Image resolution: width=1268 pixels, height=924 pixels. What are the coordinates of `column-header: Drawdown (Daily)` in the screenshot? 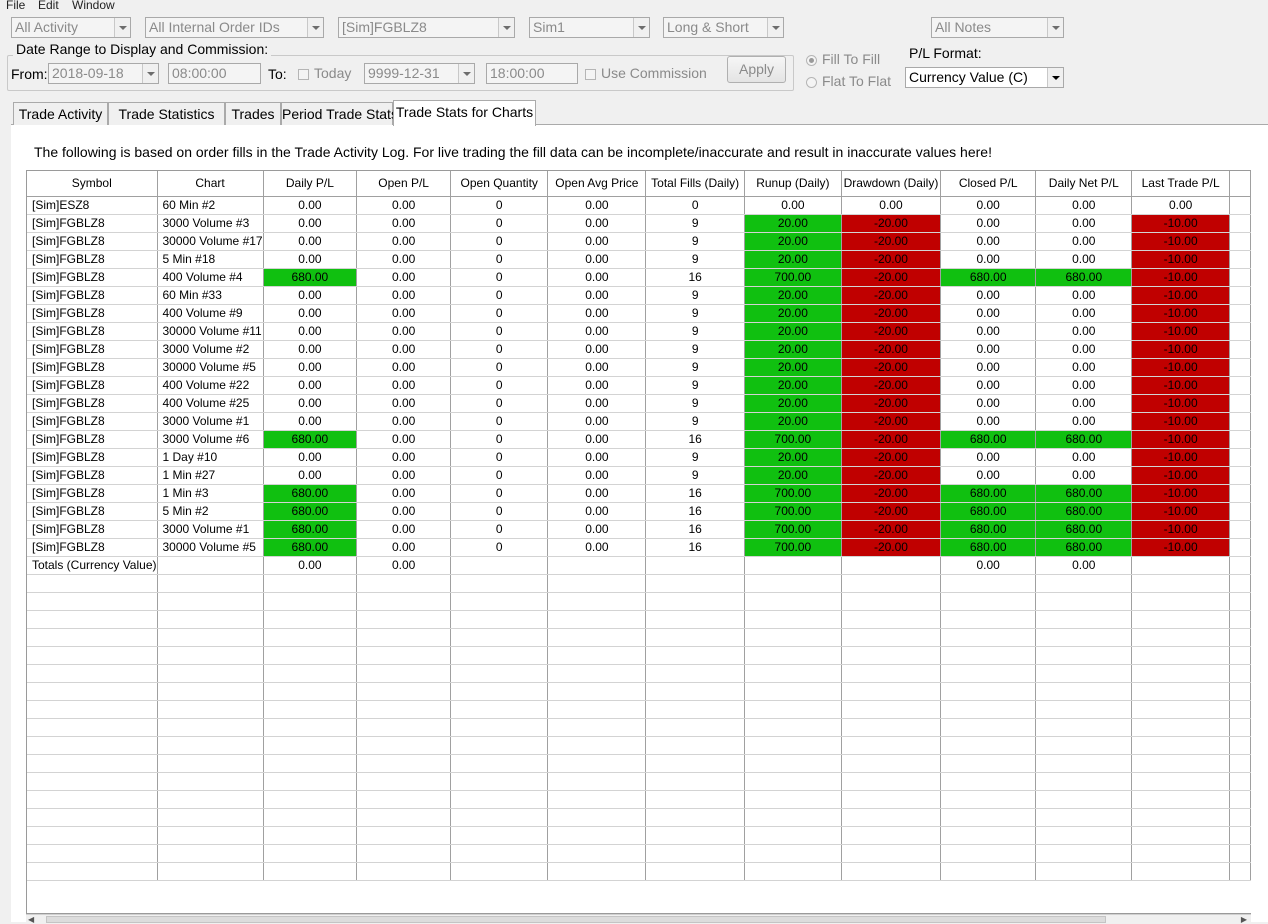 It's located at (891, 184).